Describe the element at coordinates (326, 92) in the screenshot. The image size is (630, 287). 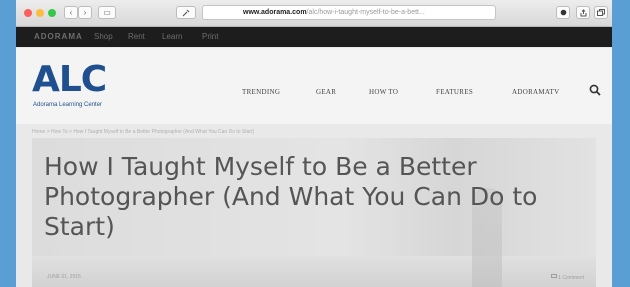
I see `nav-gear: GEAR` at that location.